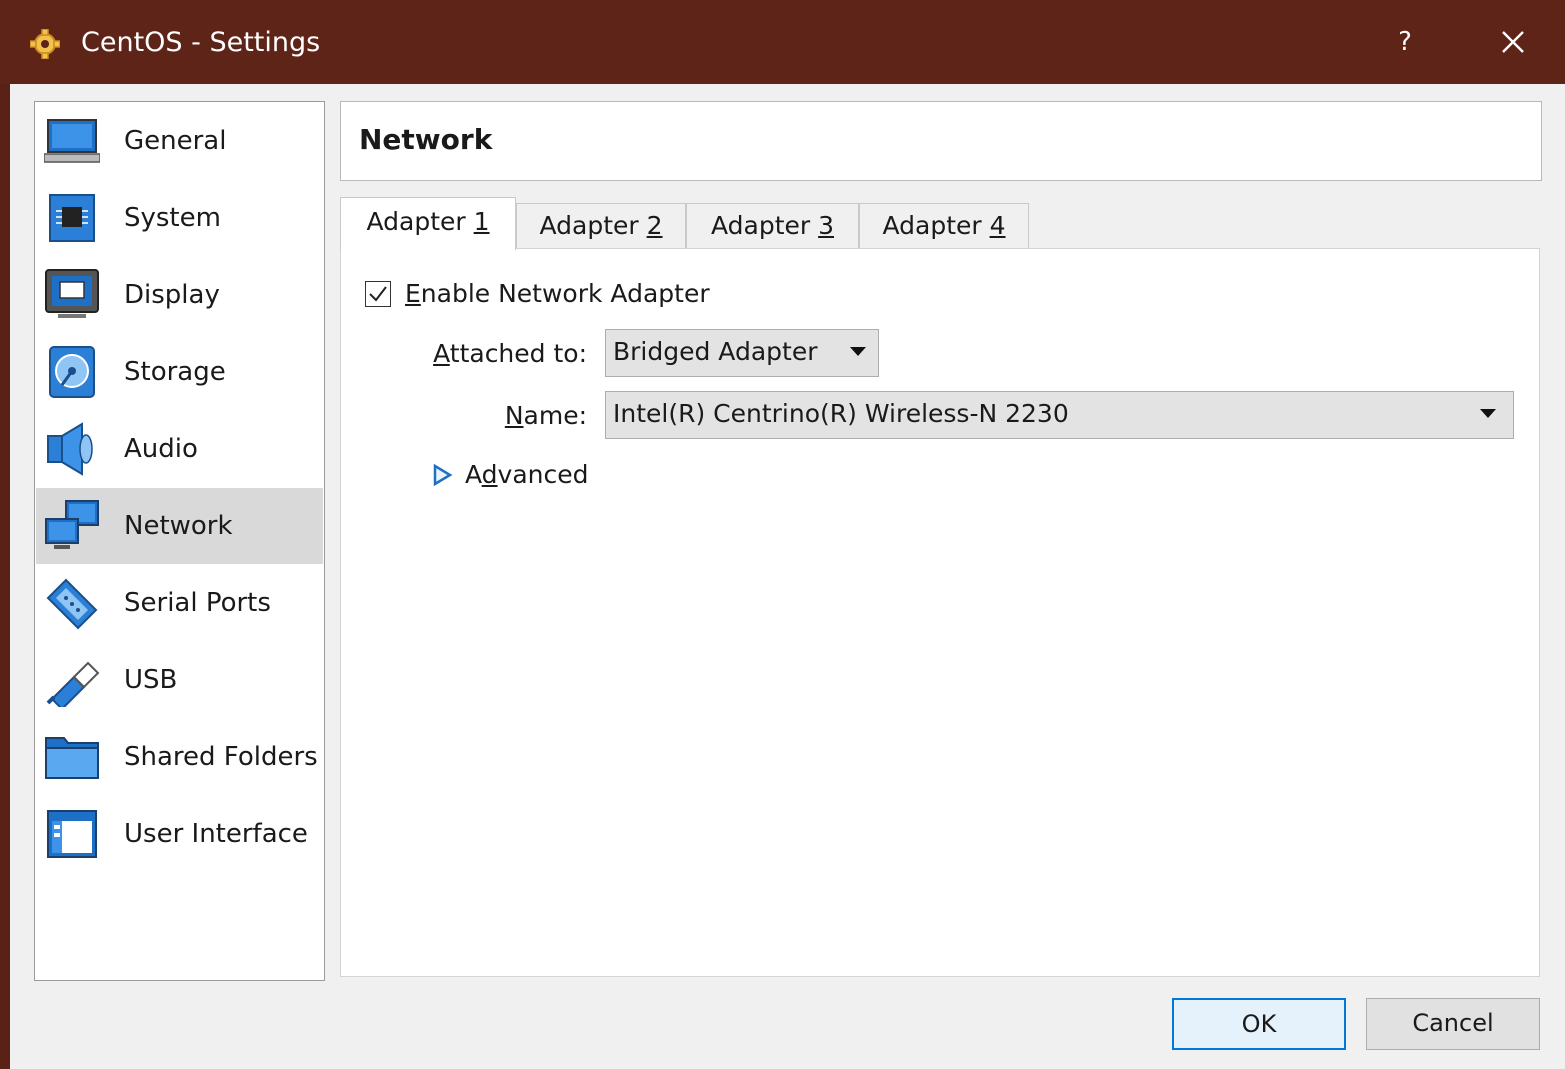 This screenshot has width=1565, height=1069. Describe the element at coordinates (654, 225) in the screenshot. I see `tab-mnemonic: 2` at that location.